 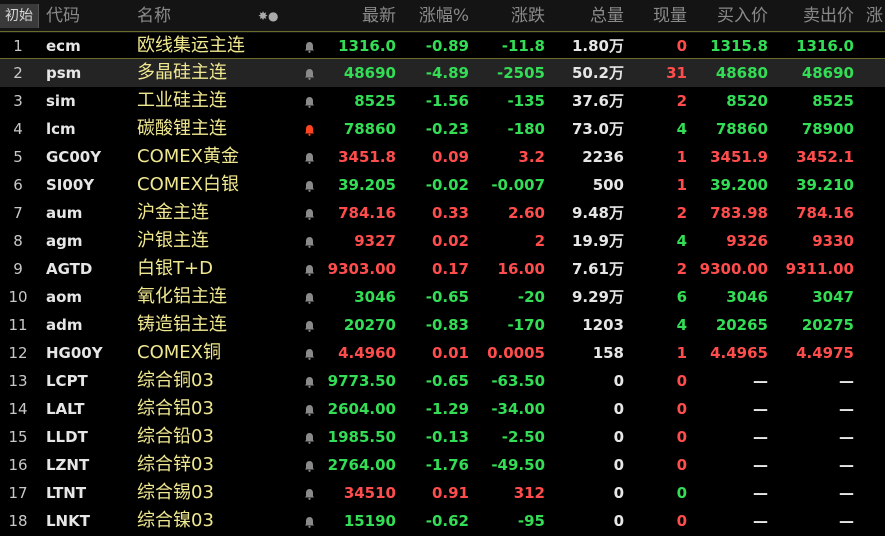 I want to click on ask-price: 48690, so click(x=827, y=73).